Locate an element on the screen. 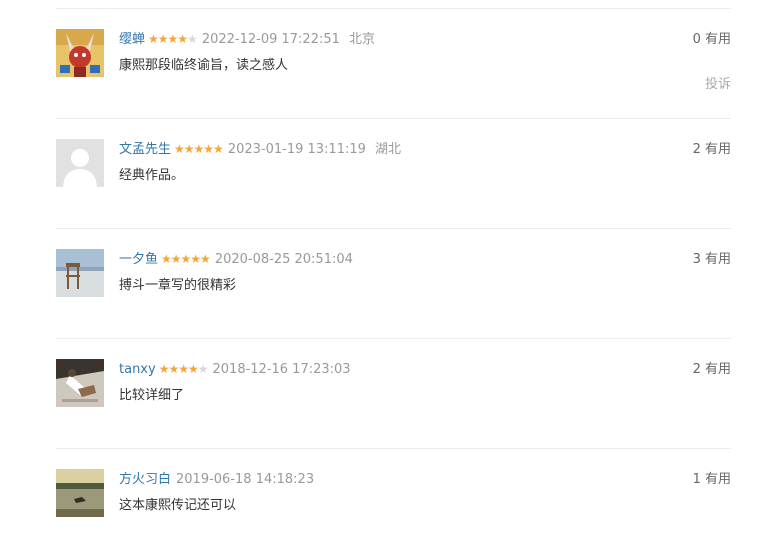 The height and width of the screenshot is (558, 772). comment-location: 湖北 is located at coordinates (388, 149).